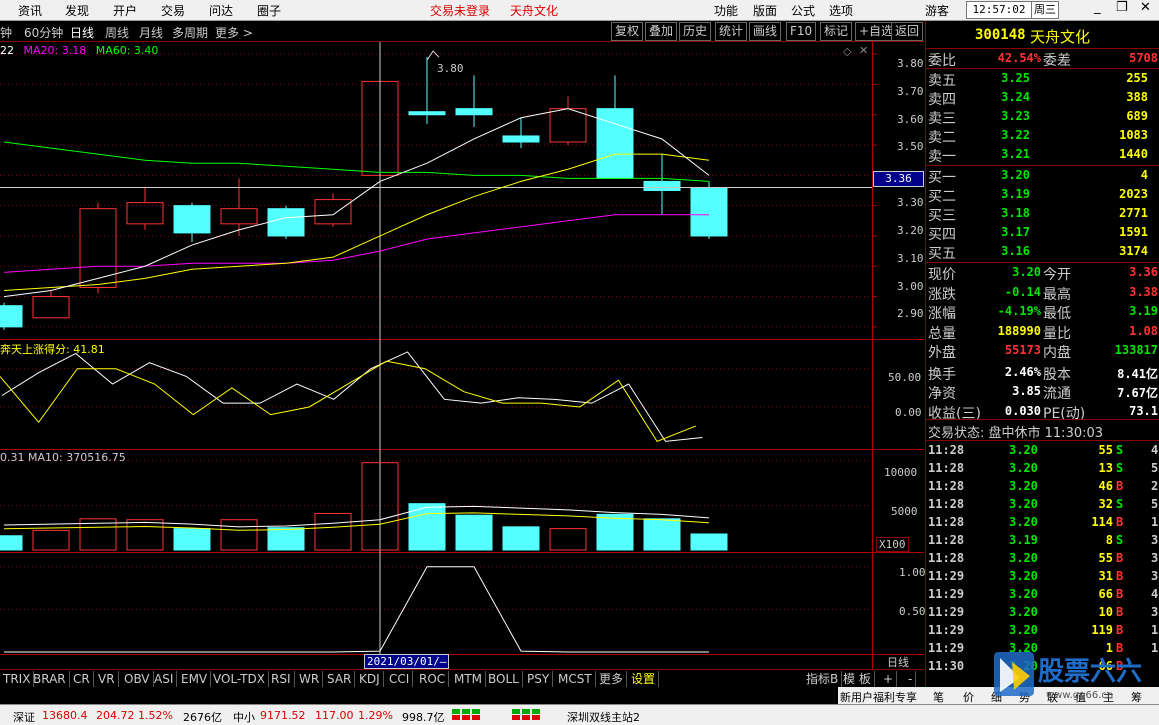  I want to click on period-tab-60min: 60分钟, so click(43, 32).